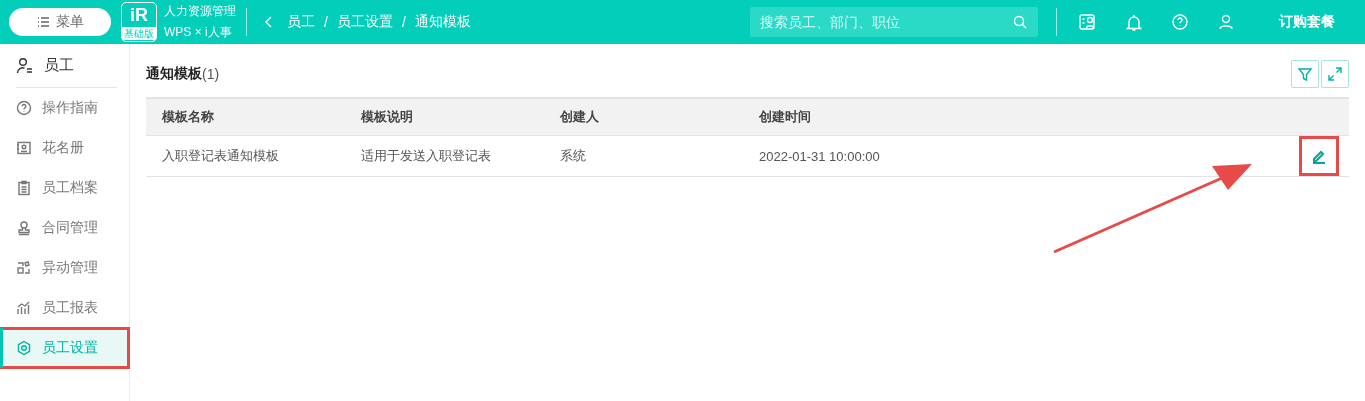 This screenshot has width=1365, height=401. I want to click on id-card-icon, so click(24, 148).